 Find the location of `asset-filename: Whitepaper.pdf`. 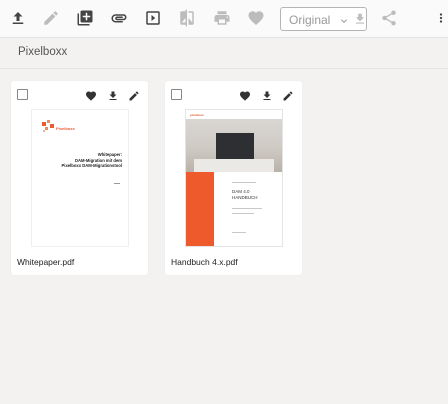

asset-filename: Whitepaper.pdf is located at coordinates (45, 262).